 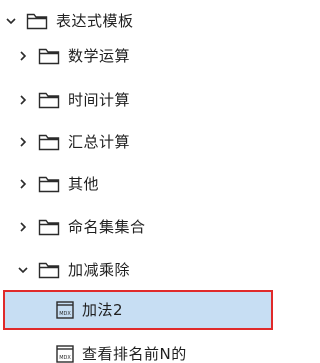 What do you see at coordinates (138, 270) in the screenshot?
I see `tree-node-arithmetic: 加减乘除` at bounding box center [138, 270].